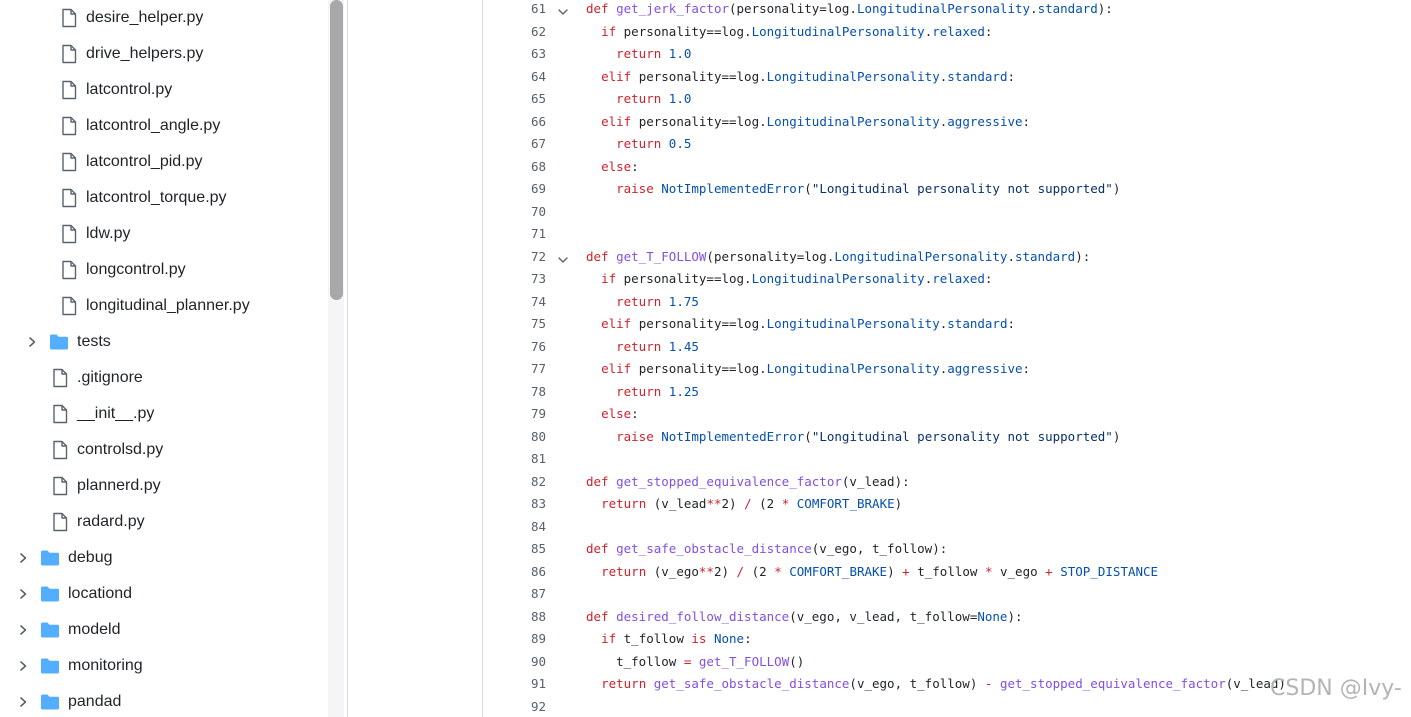  Describe the element at coordinates (164, 594) in the screenshot. I see `tree-folder: locationd` at that location.